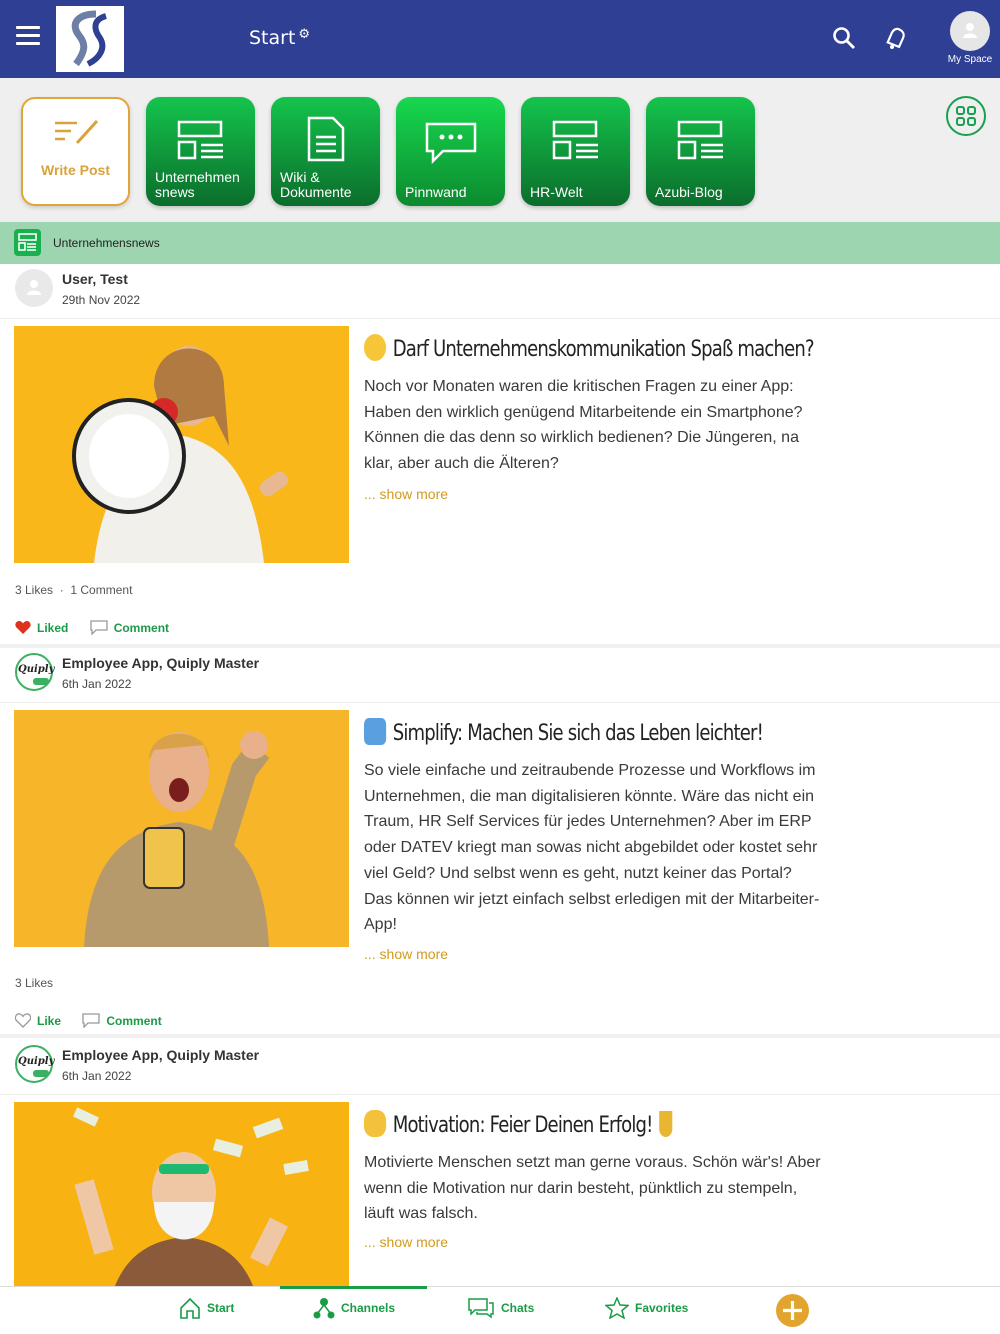 The height and width of the screenshot is (1334, 1000). Describe the element at coordinates (28, 36) in the screenshot. I see `menu-icon` at that location.